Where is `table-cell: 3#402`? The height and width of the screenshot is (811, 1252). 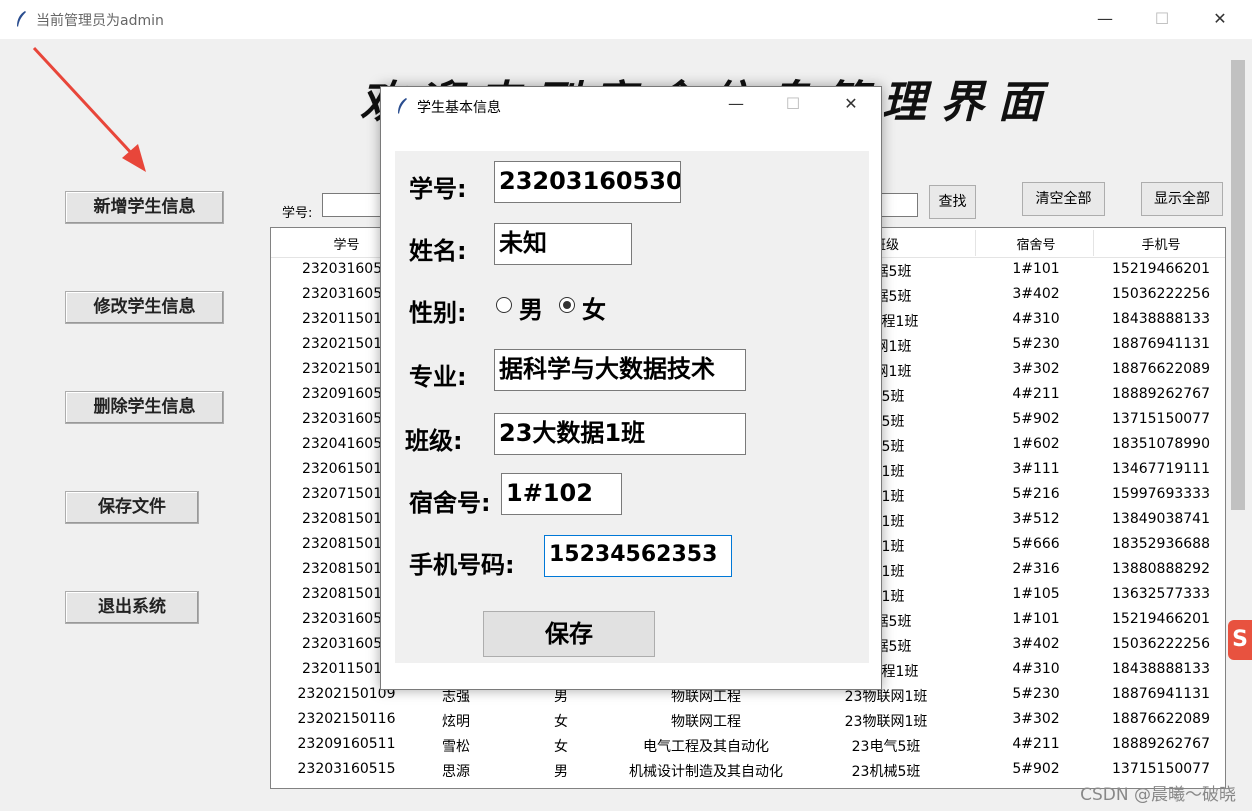
table-cell: 3#402 is located at coordinates (1036, 294).